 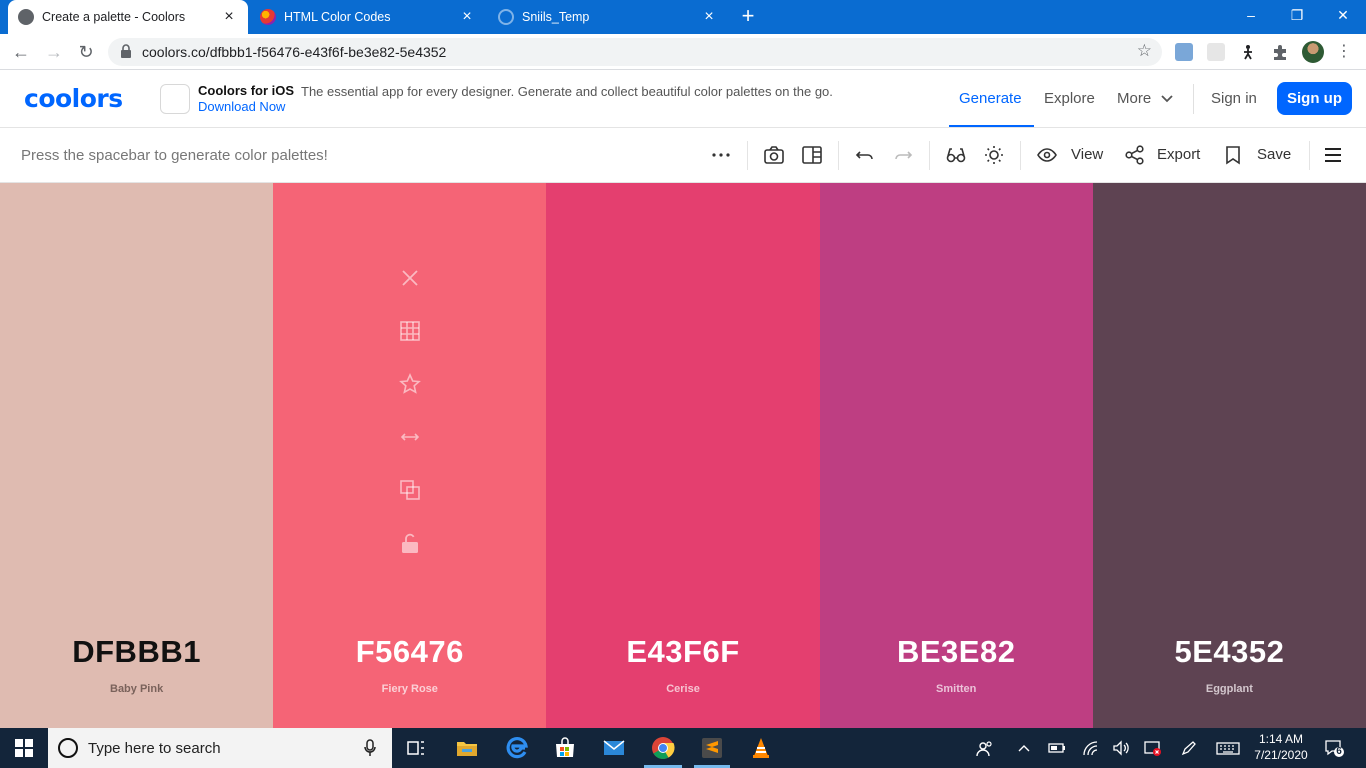 What do you see at coordinates (1189, 749) in the screenshot?
I see `pen-workspace-icon` at bounding box center [1189, 749].